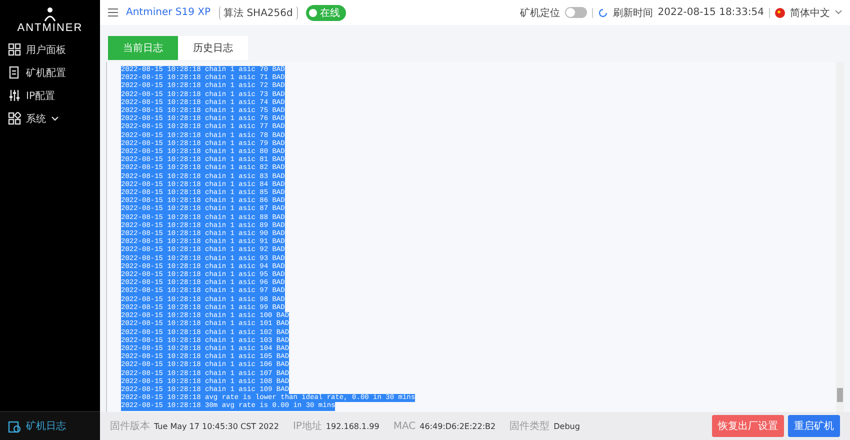 This screenshot has width=850, height=440. I want to click on grid-icon, so click(14, 49).